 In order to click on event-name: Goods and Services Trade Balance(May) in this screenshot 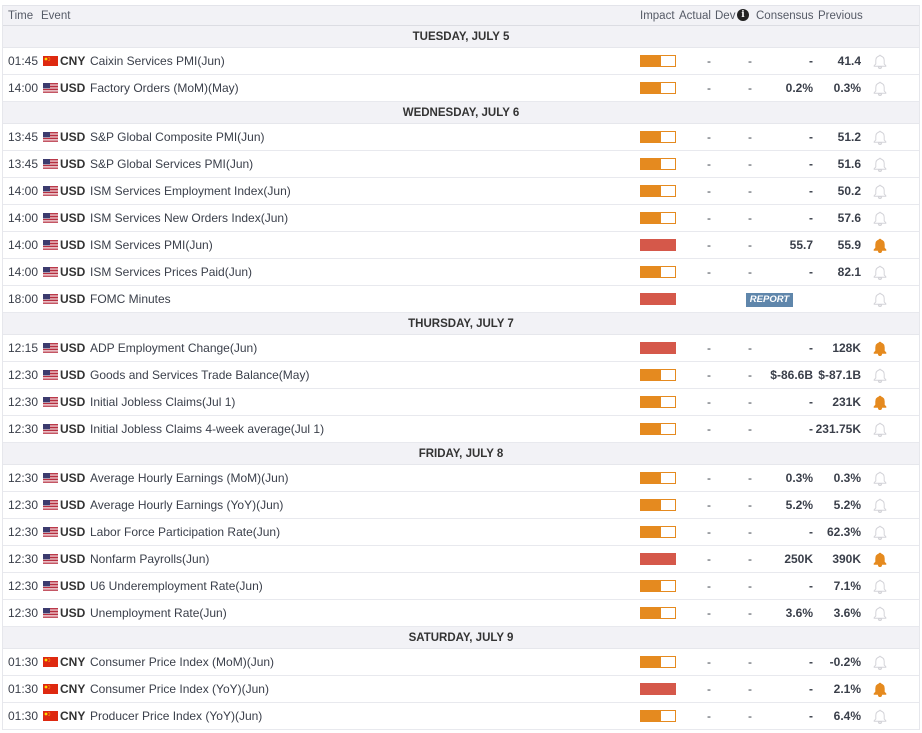, I will do `click(199, 375)`.